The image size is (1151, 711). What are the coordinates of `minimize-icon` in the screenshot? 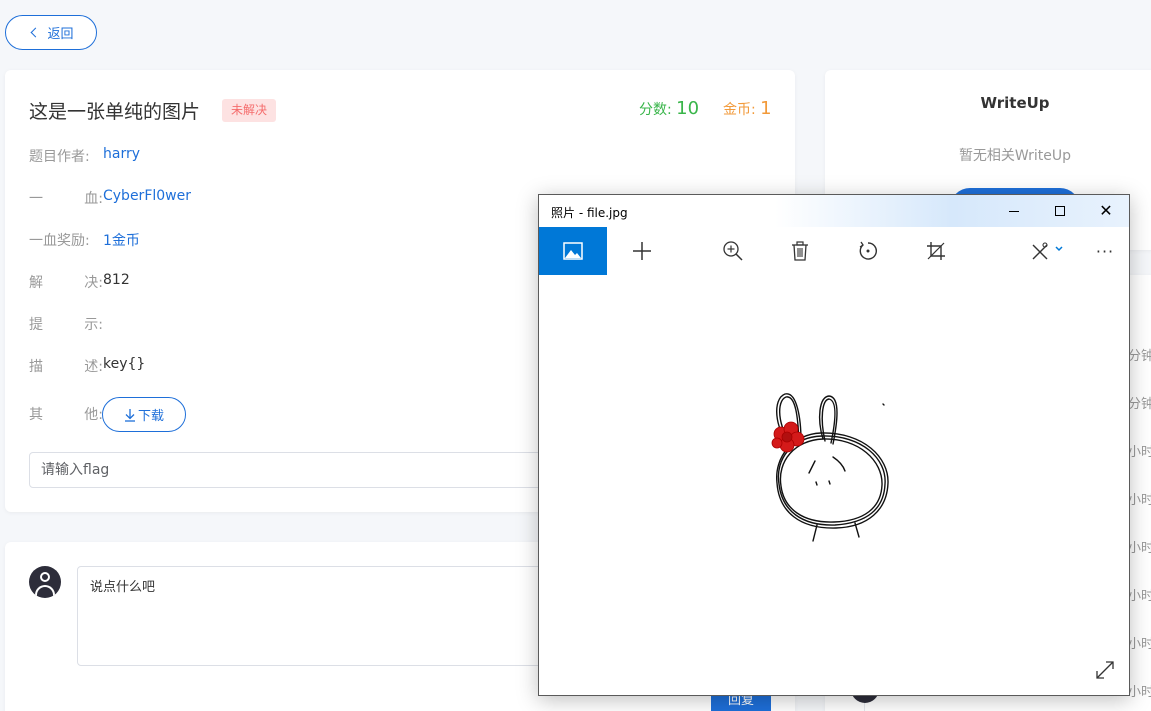 It's located at (1014, 211).